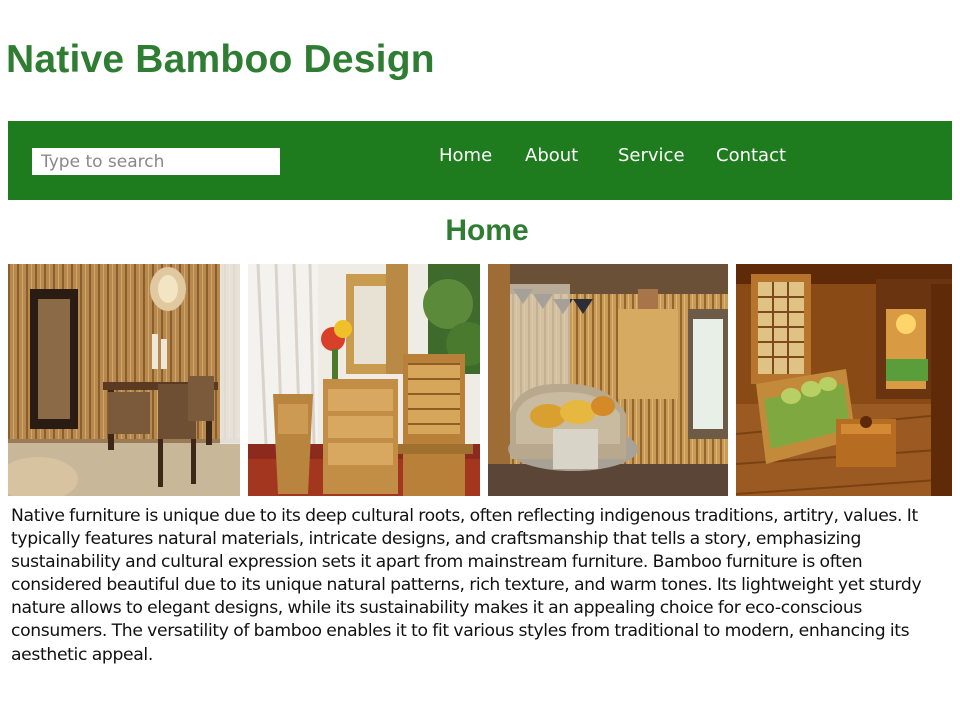  What do you see at coordinates (651, 155) in the screenshot?
I see `nav-link-service: Service` at bounding box center [651, 155].